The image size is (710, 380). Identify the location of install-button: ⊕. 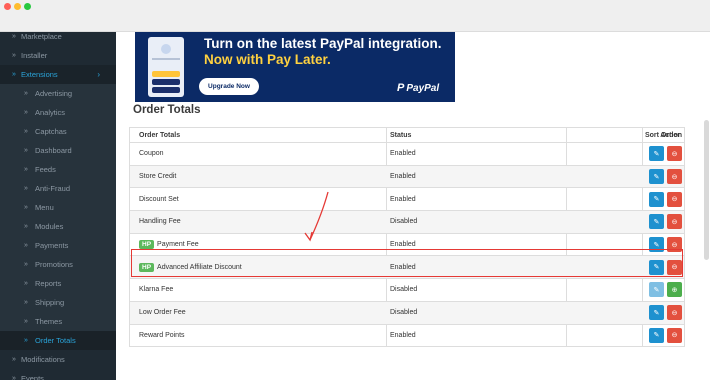
(674, 290).